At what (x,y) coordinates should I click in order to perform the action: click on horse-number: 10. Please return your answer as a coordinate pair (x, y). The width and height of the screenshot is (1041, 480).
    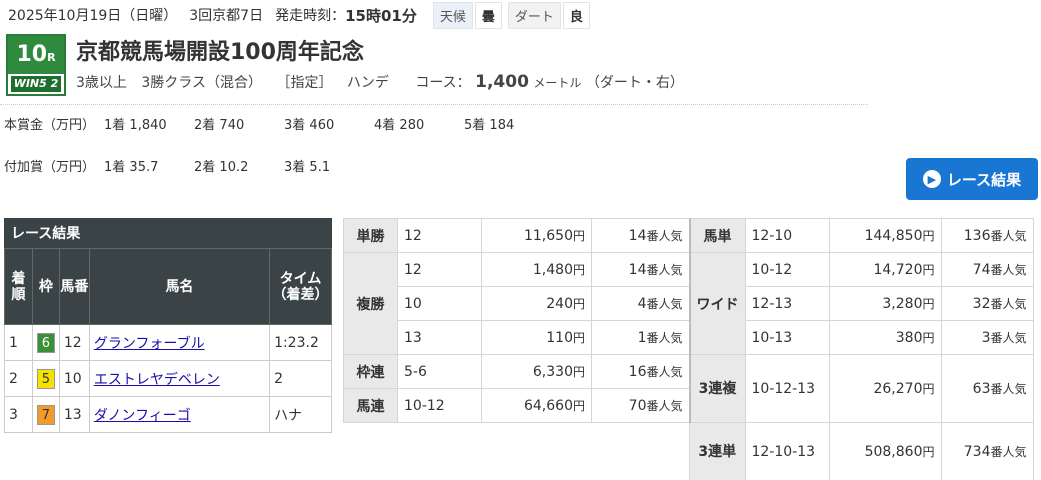
    Looking at the image, I should click on (74, 378).